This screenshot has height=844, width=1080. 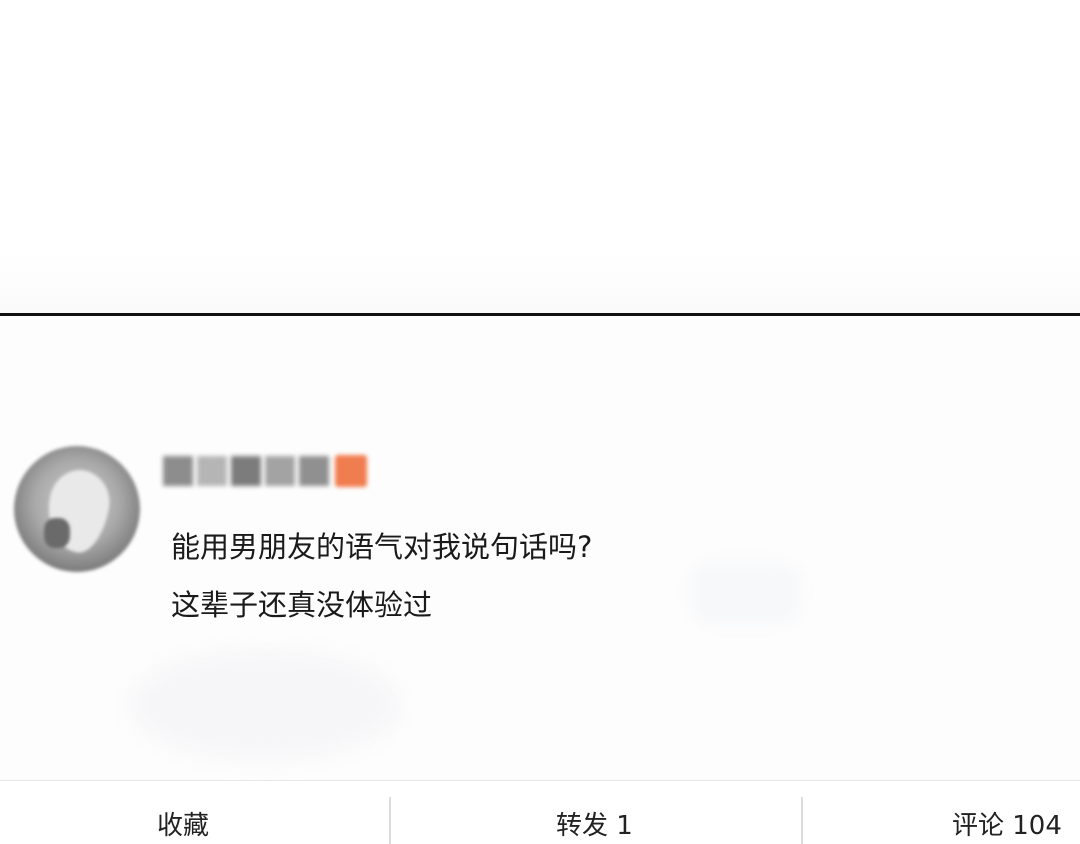 I want to click on action-bar: 收藏 转发 1 评论 104, so click(x=540, y=812).